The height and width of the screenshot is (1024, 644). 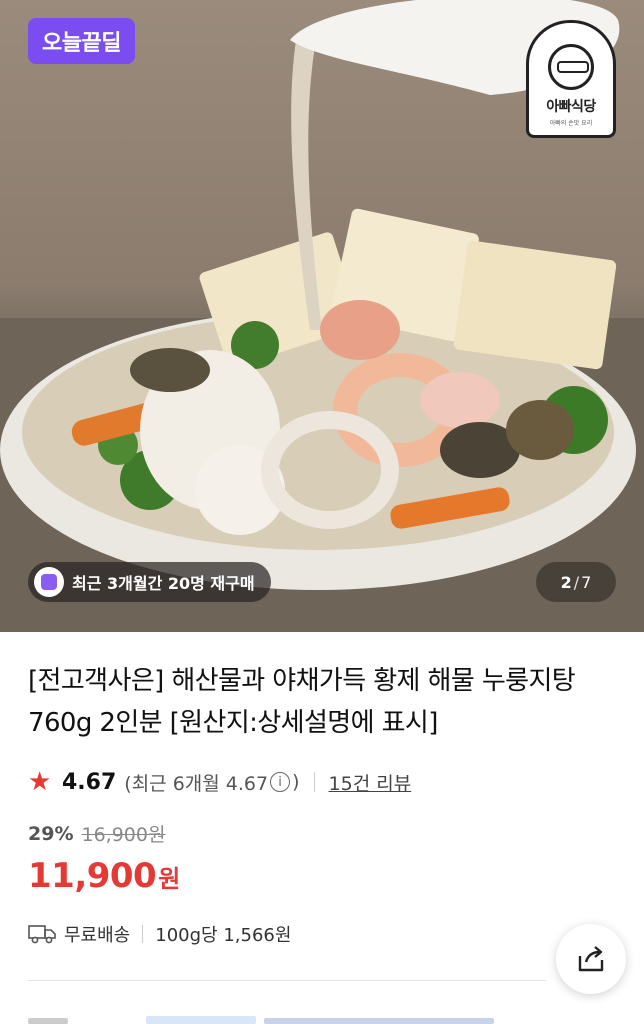 I want to click on image-pager: 2 / 7, so click(x=576, y=582).